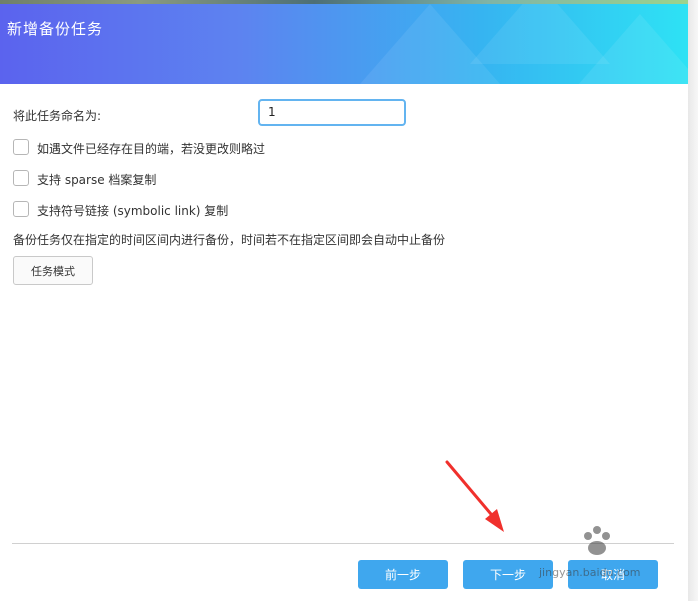 The height and width of the screenshot is (601, 698). Describe the element at coordinates (332, 112) in the screenshot. I see `task-name-input: 1` at that location.